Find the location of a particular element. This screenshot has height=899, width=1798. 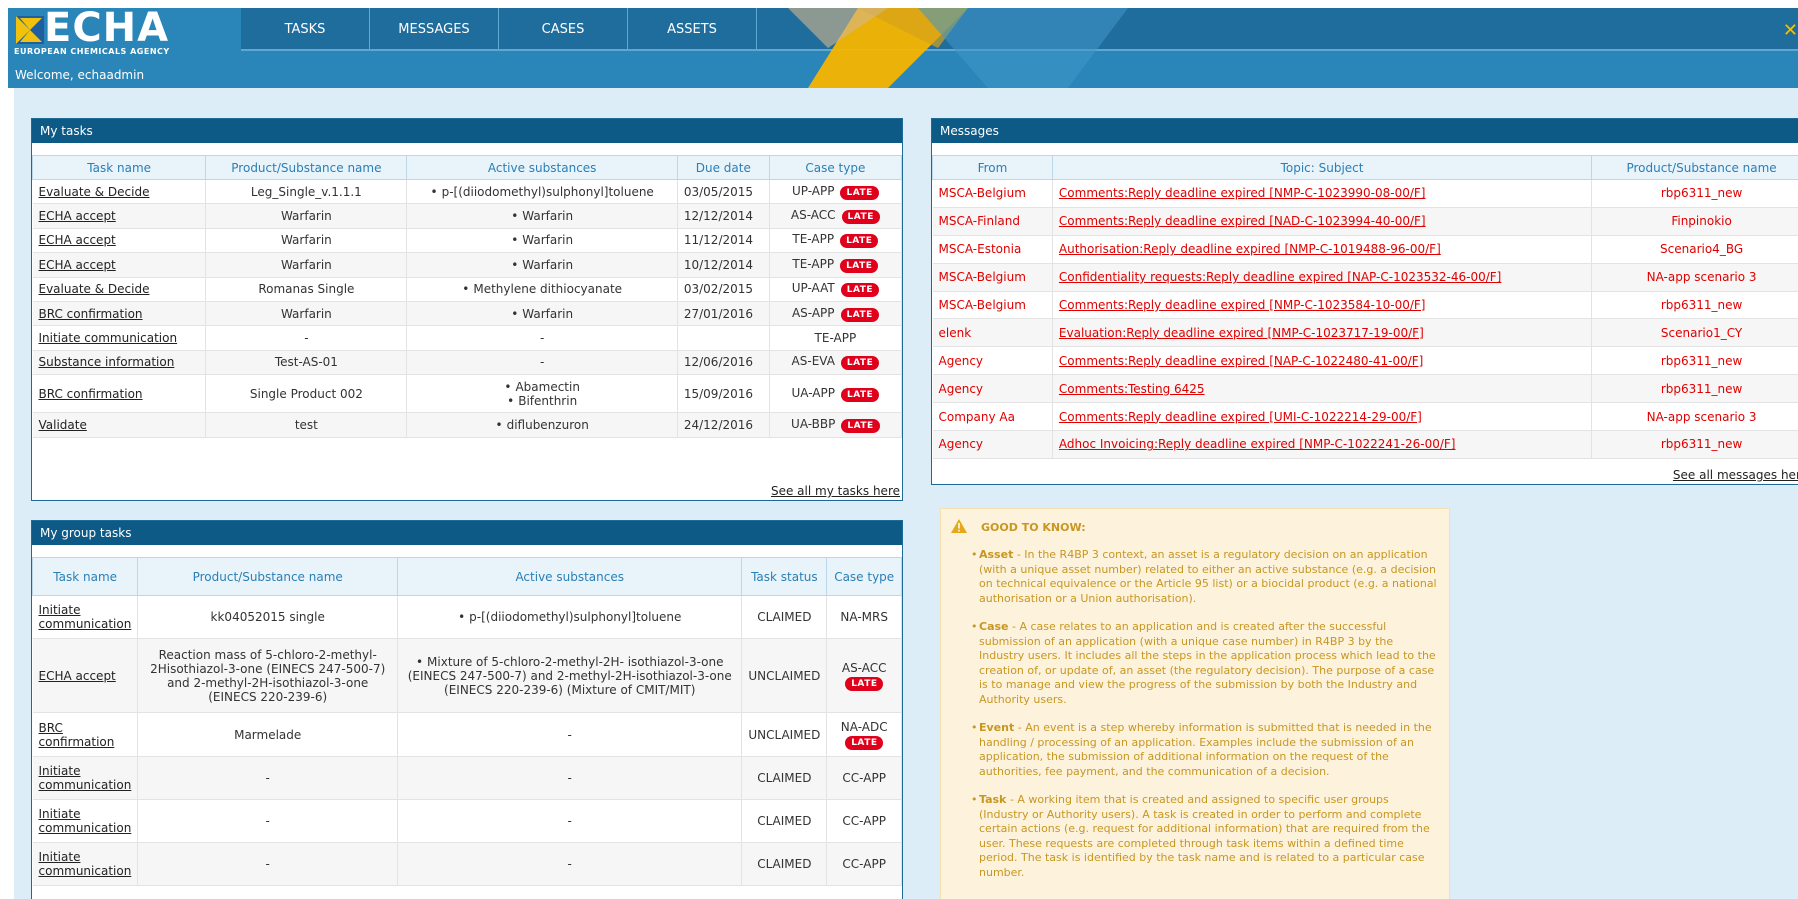

message-link: Comments:Testing 6425 is located at coordinates (1132, 389).